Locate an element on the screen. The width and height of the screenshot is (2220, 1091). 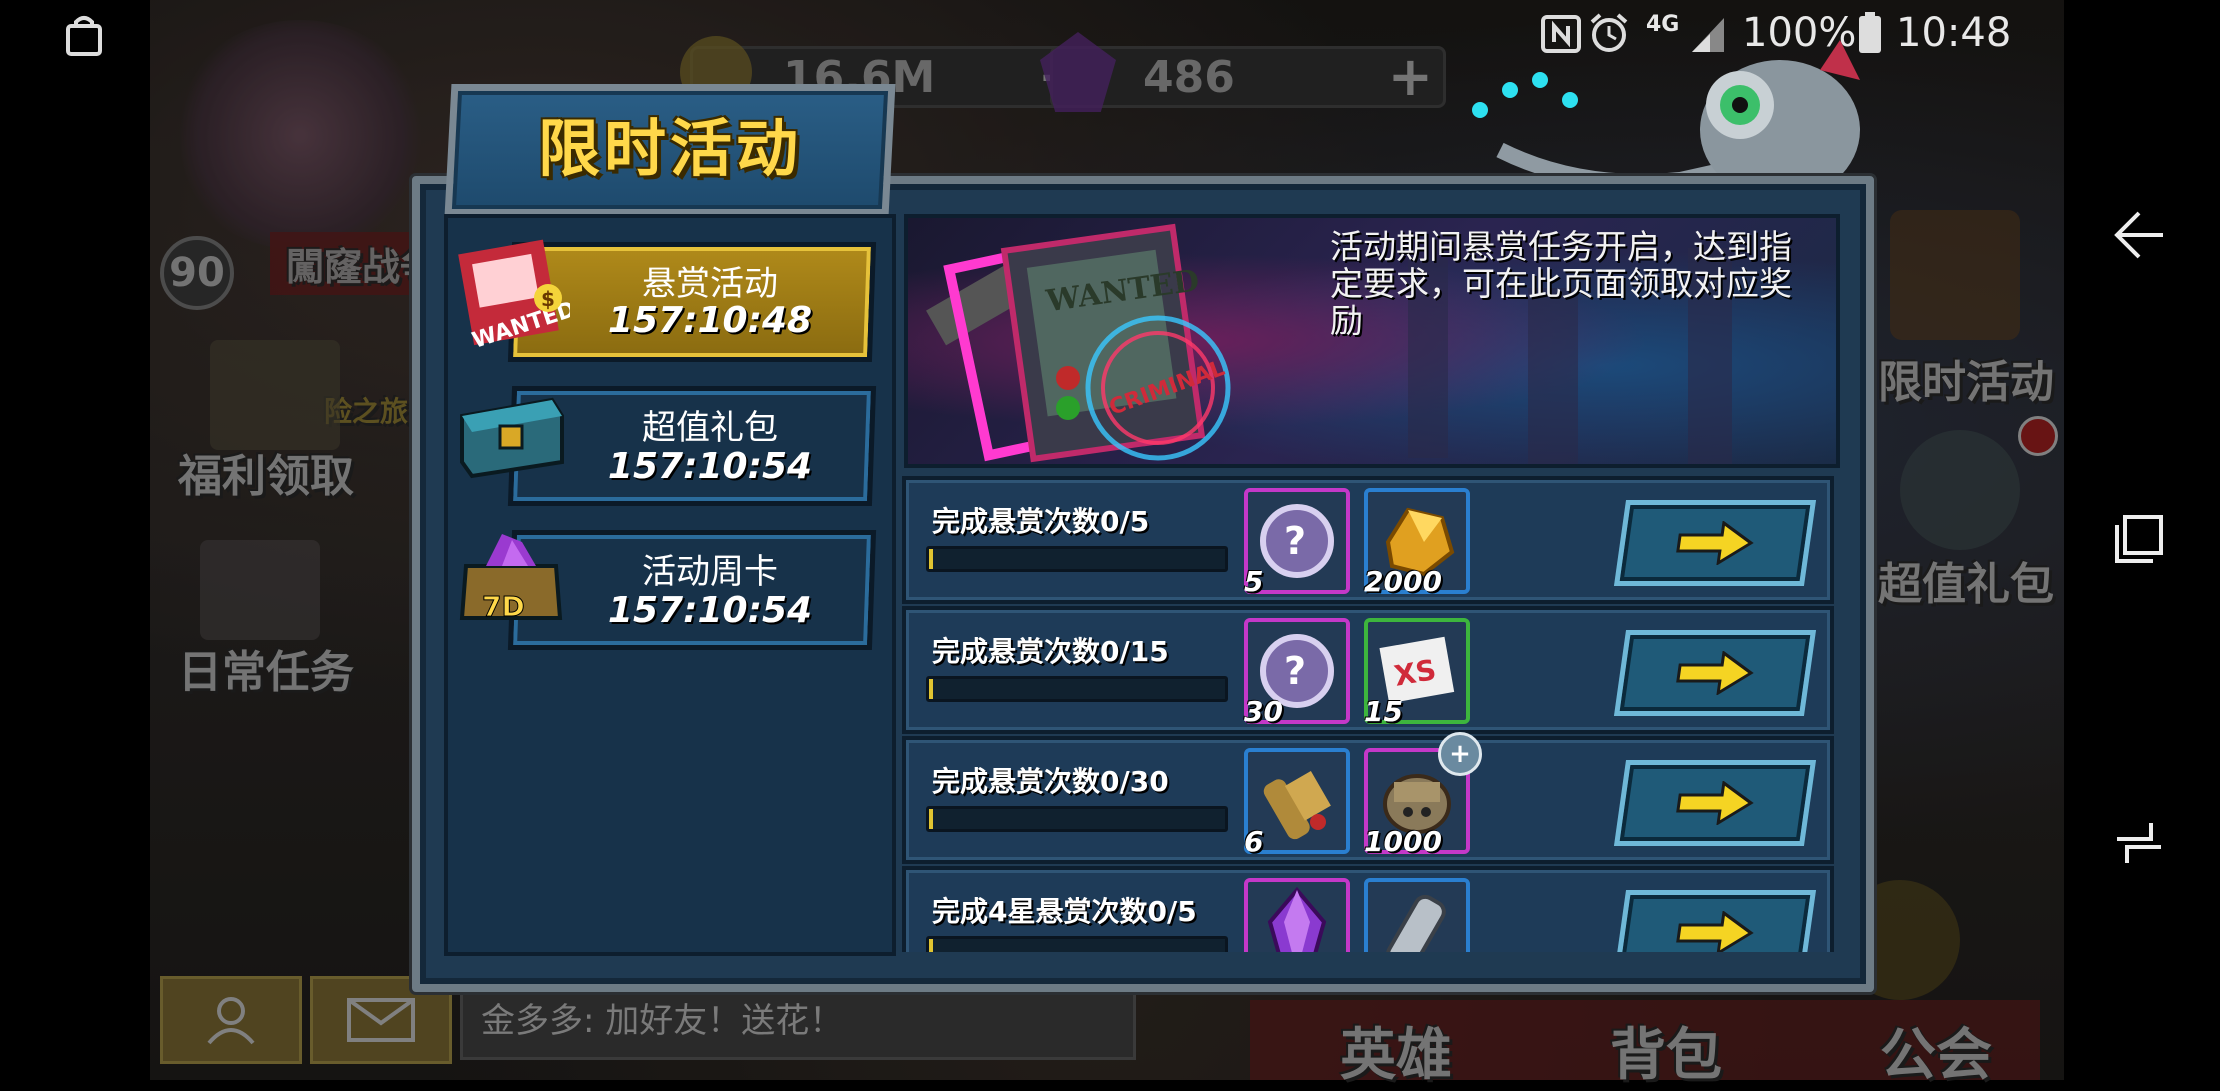
gem-chest-icon: 7D is located at coordinates (511, 579).